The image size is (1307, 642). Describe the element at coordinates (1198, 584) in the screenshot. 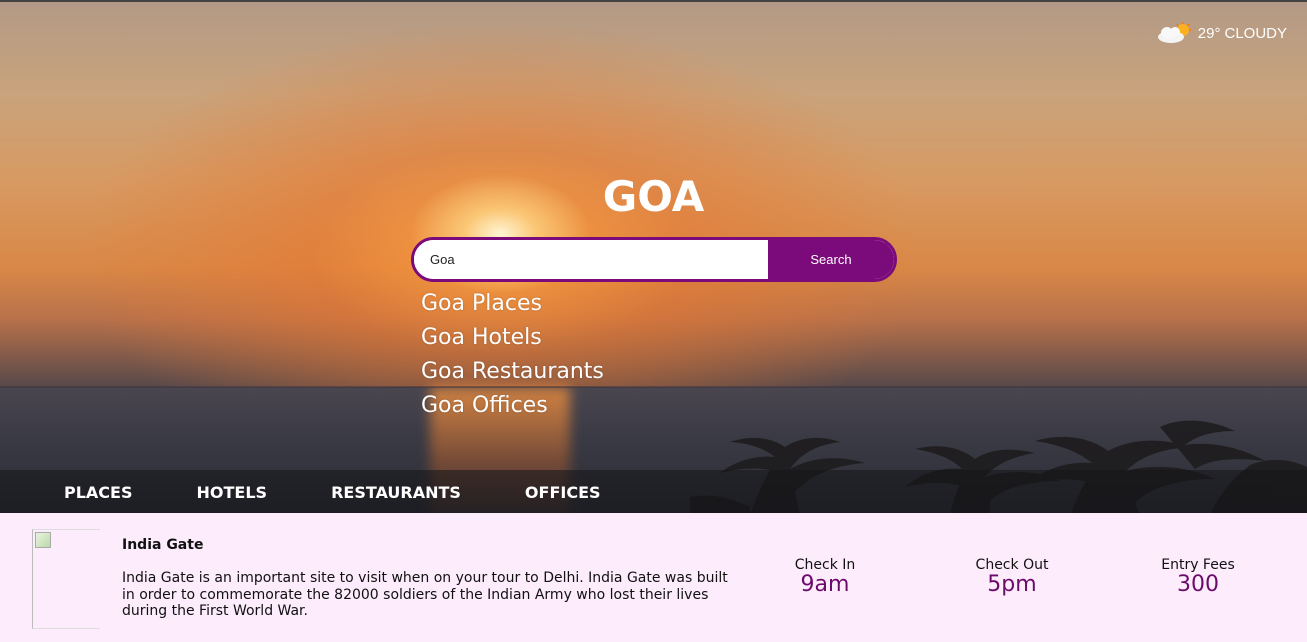

I see `entry-fees-value: 300` at that location.